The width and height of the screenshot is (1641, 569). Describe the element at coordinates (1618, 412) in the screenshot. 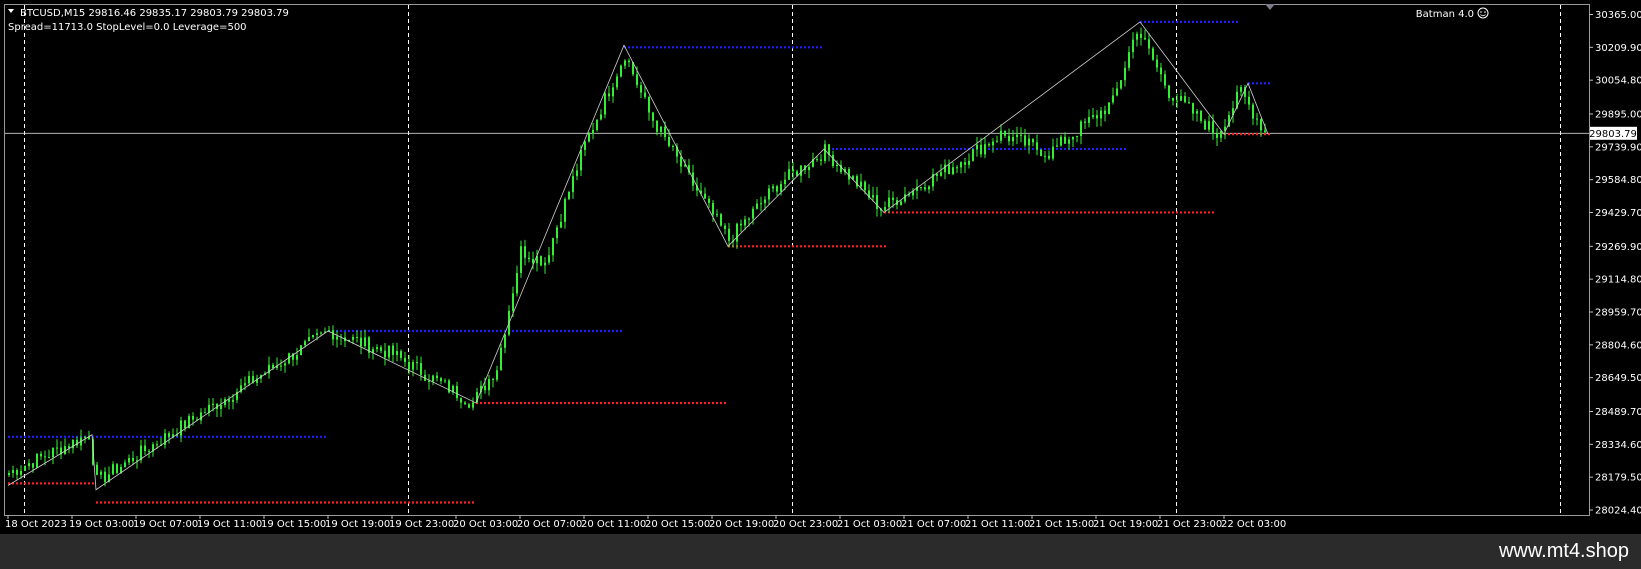

I see `price-tick-label: 28489.70` at that location.